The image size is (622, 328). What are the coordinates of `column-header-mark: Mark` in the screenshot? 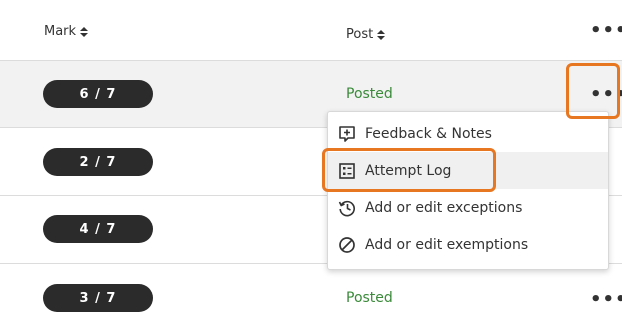 It's located at (66, 31).